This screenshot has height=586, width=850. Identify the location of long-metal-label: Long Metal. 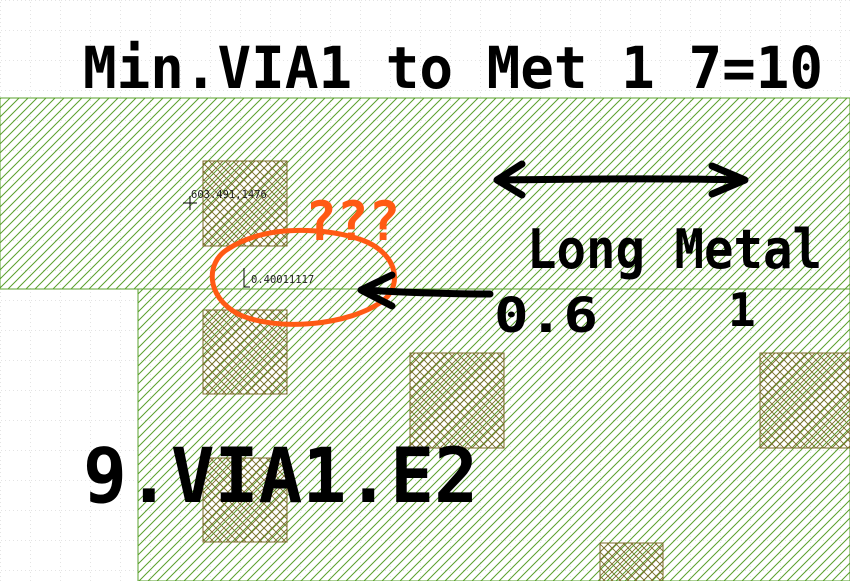
(674, 249).